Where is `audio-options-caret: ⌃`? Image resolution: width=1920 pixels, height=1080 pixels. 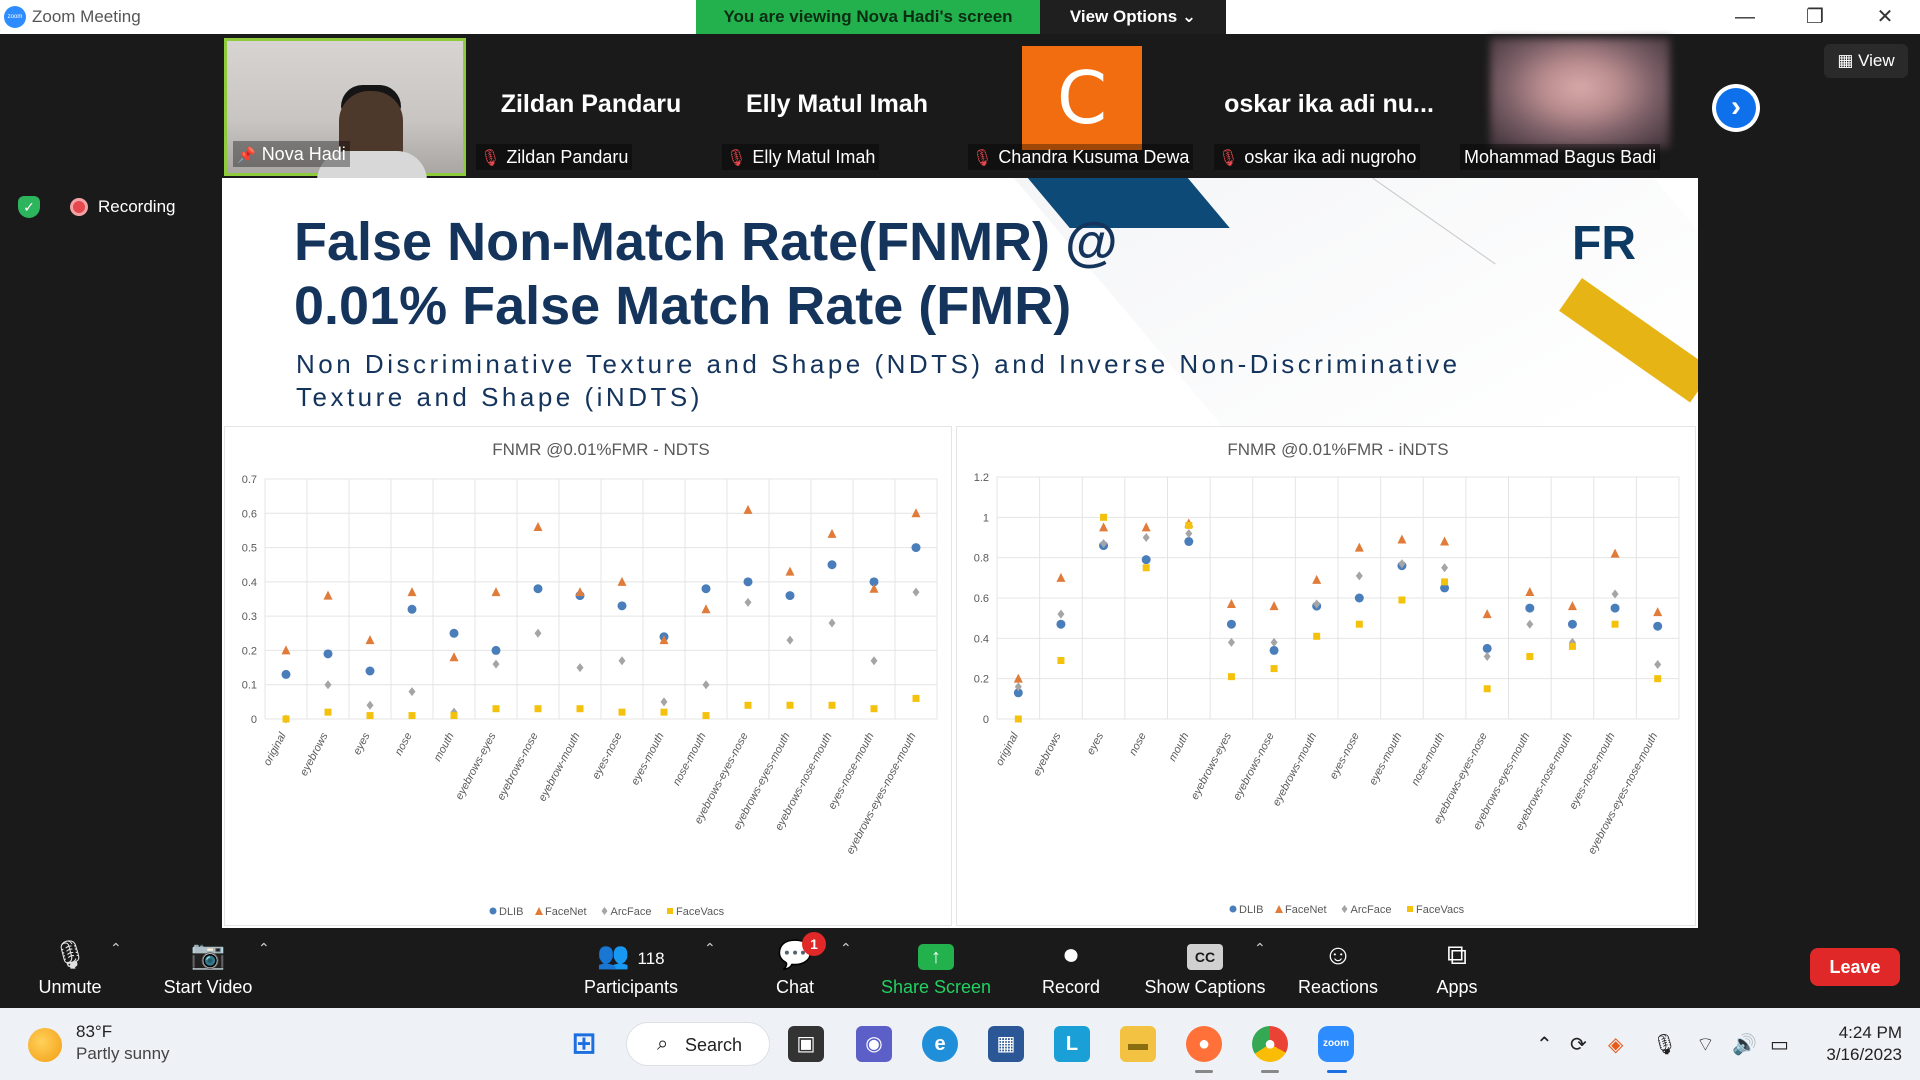 audio-options-caret: ⌃ is located at coordinates (116, 948).